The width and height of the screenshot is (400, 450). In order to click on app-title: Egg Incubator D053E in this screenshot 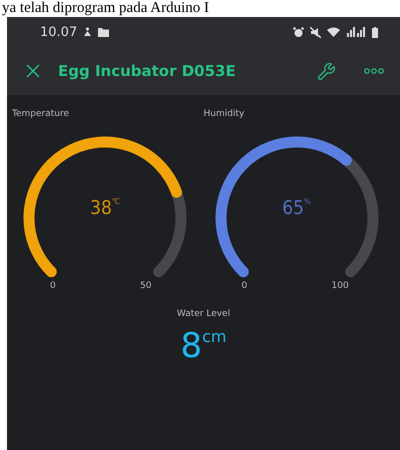, I will do `click(147, 71)`.